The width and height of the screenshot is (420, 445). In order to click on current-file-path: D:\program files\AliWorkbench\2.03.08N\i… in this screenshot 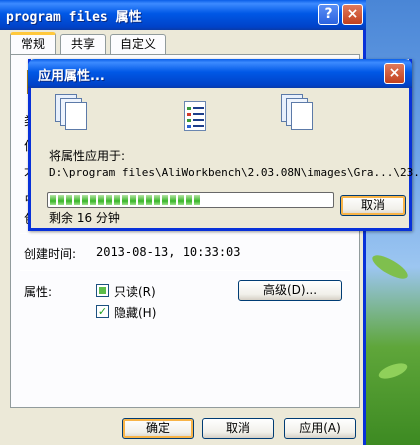, I will do `click(234, 172)`.